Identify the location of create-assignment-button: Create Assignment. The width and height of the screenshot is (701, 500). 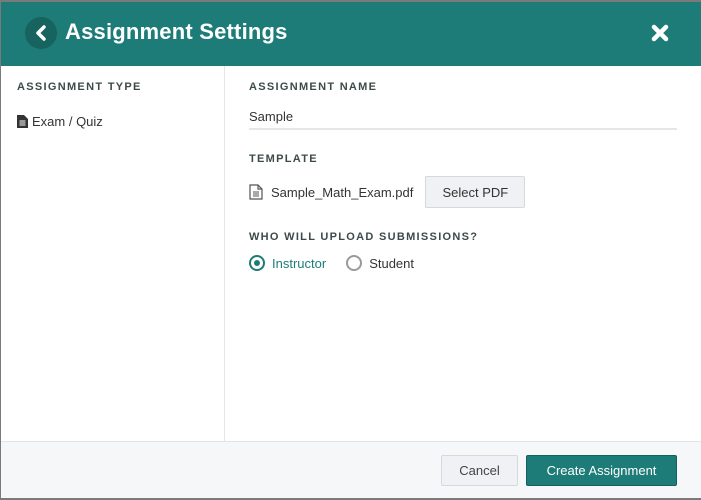
(601, 470).